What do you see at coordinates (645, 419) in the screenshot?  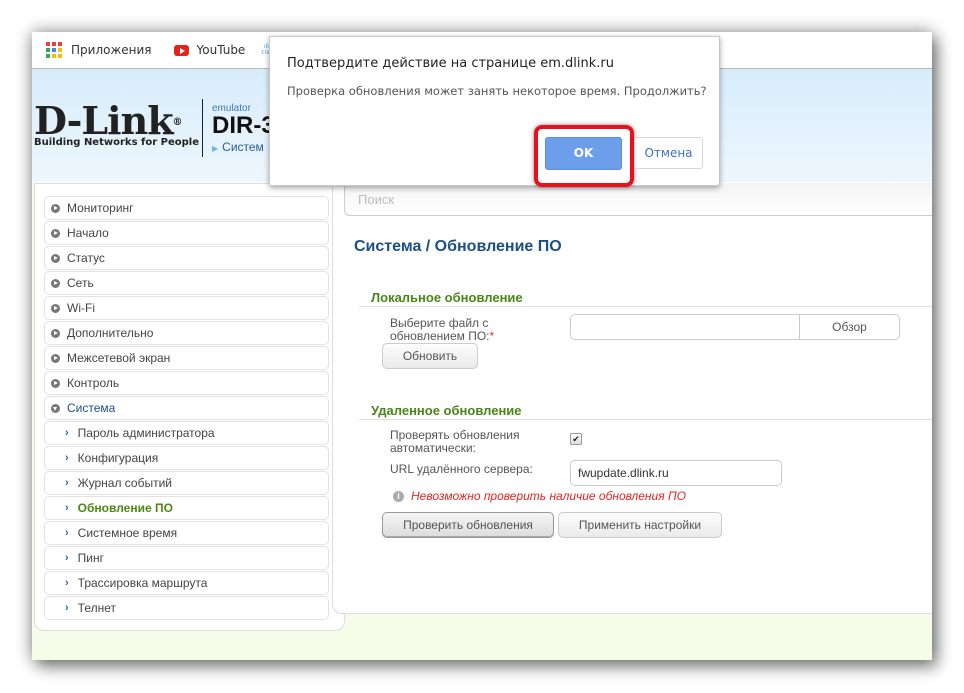 I see `section-divider` at bounding box center [645, 419].